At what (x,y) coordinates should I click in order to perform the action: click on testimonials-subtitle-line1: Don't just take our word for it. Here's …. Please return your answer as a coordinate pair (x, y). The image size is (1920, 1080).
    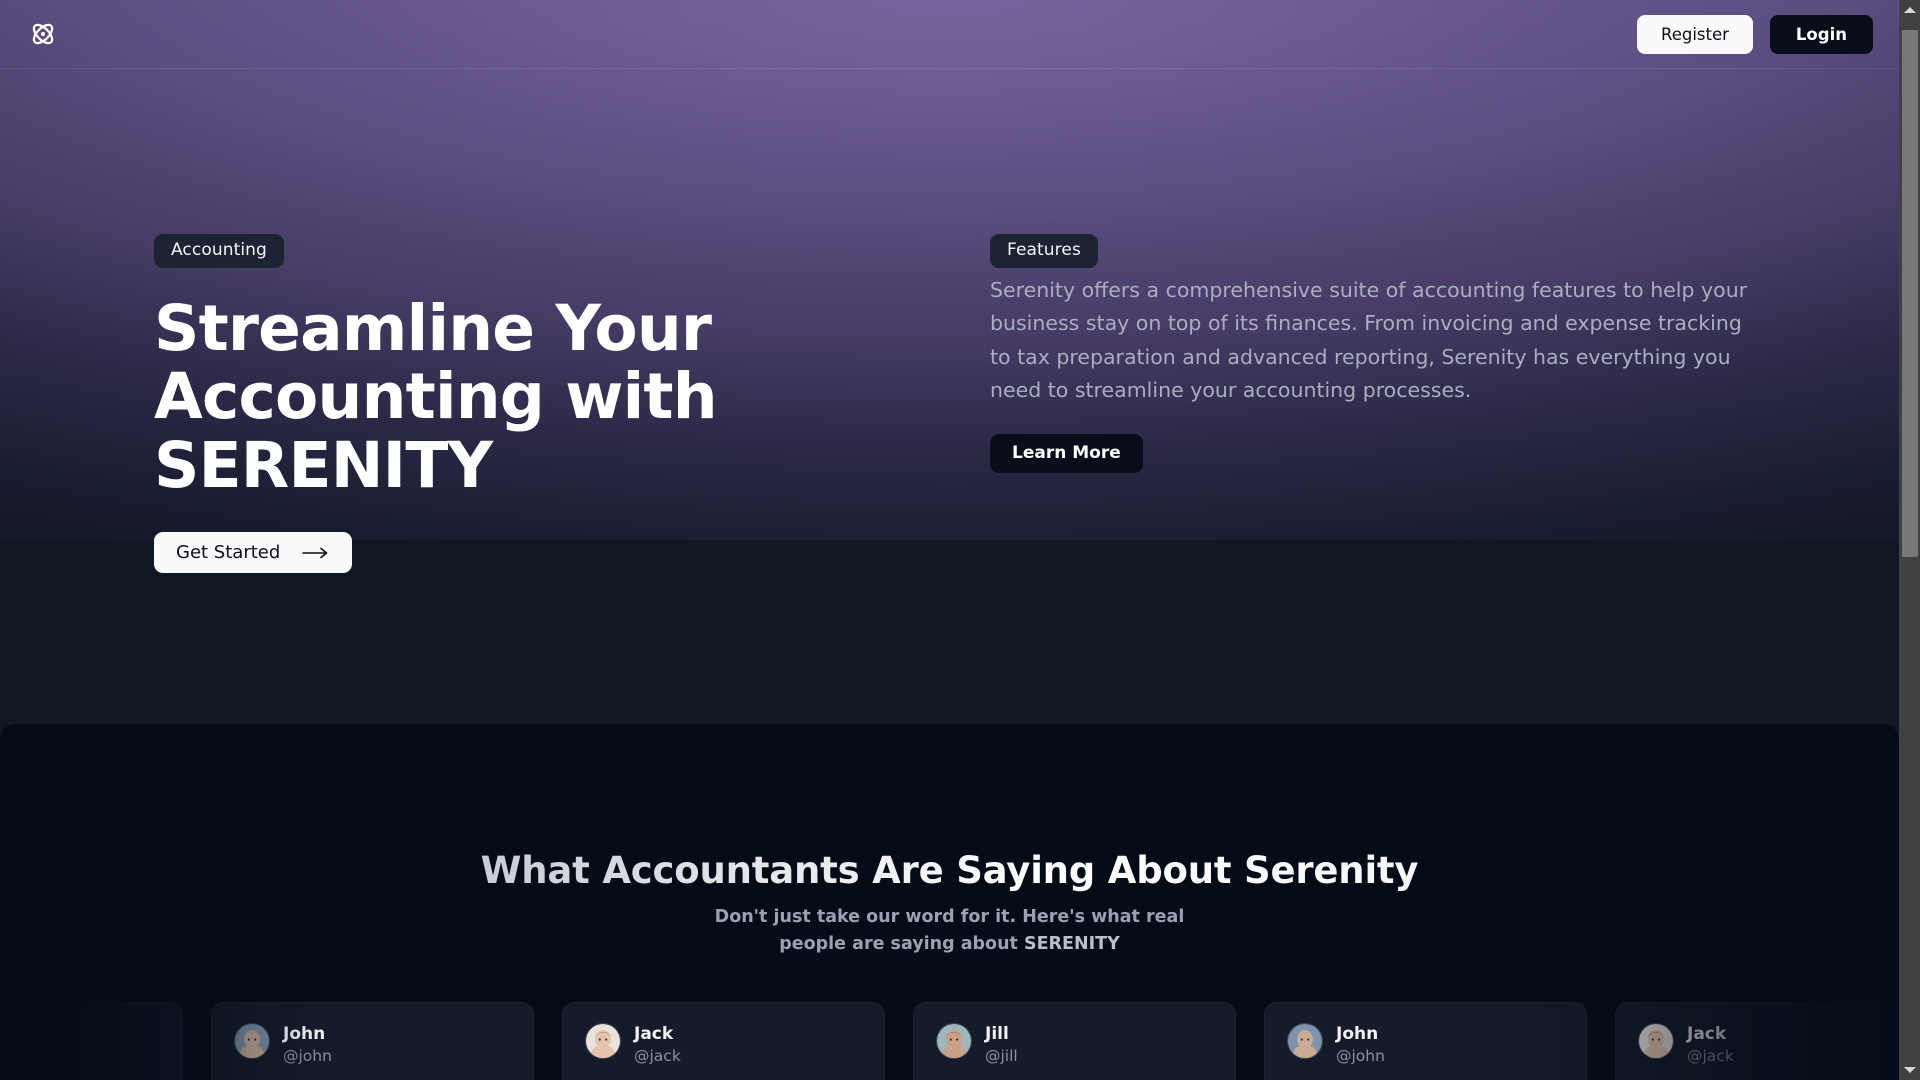
    Looking at the image, I should click on (949, 917).